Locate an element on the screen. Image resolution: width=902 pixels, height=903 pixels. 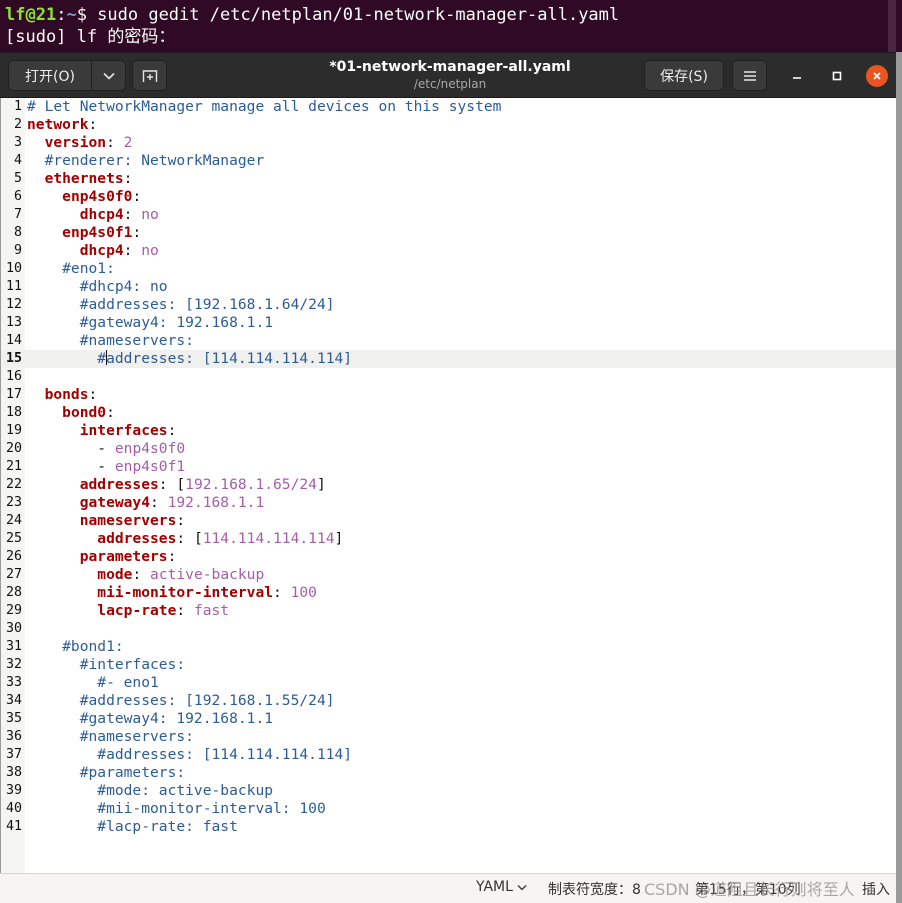
code-line: 37 #addresses: [114.114.114.114] is located at coordinates (448, 755).